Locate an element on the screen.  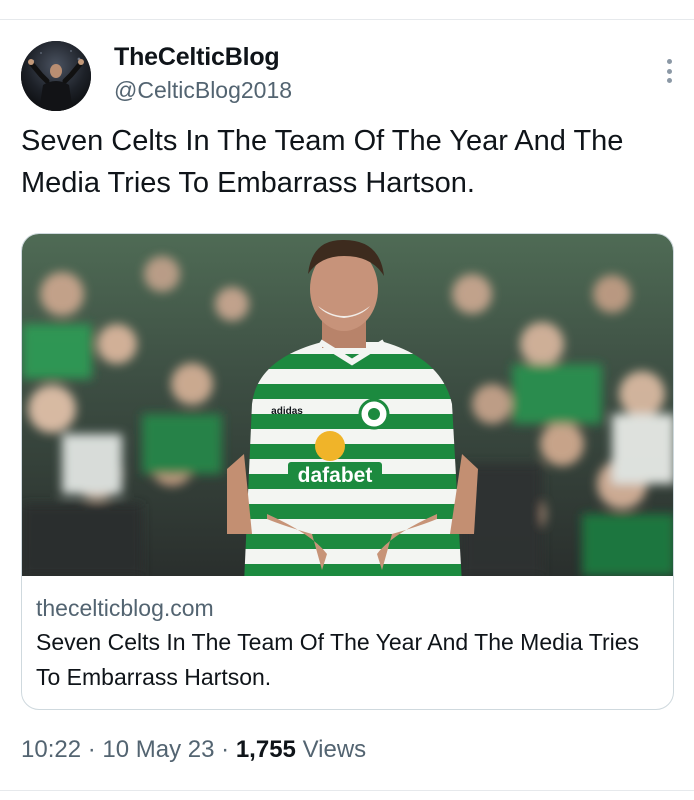
author-handle: @CelticBlog2018 is located at coordinates (203, 90).